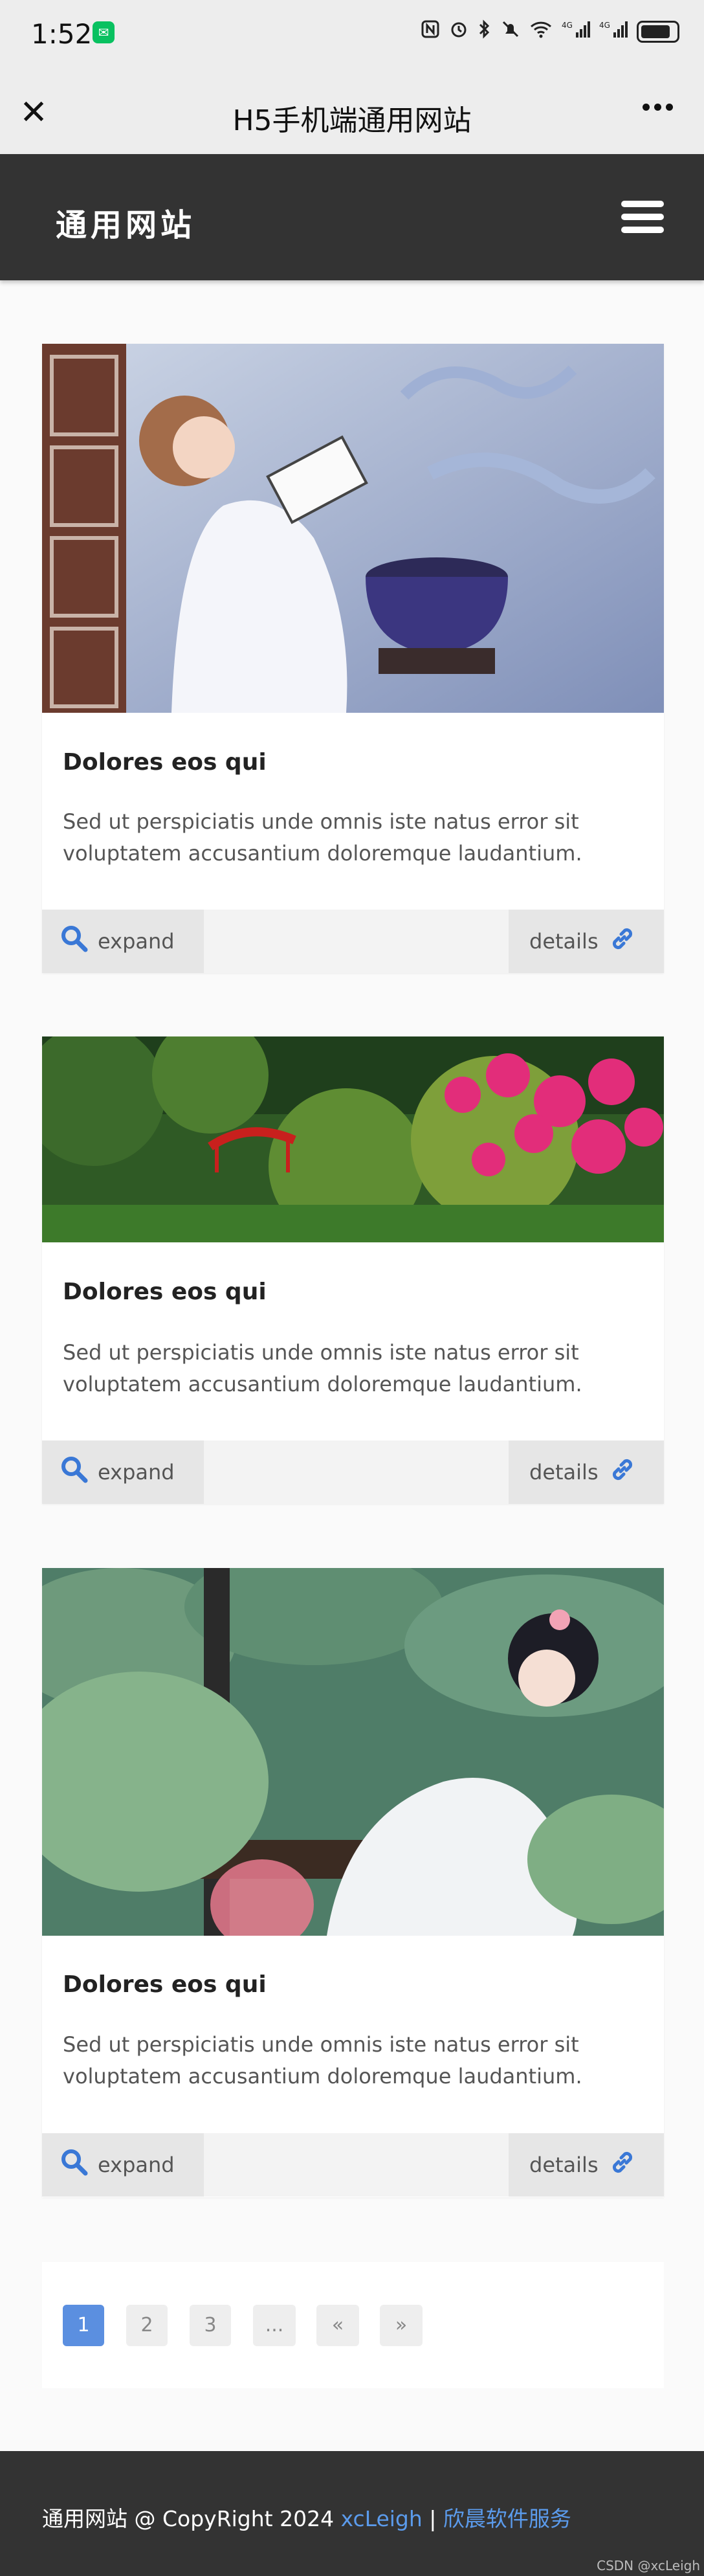  I want to click on card-image-lotus-woman, so click(353, 1752).